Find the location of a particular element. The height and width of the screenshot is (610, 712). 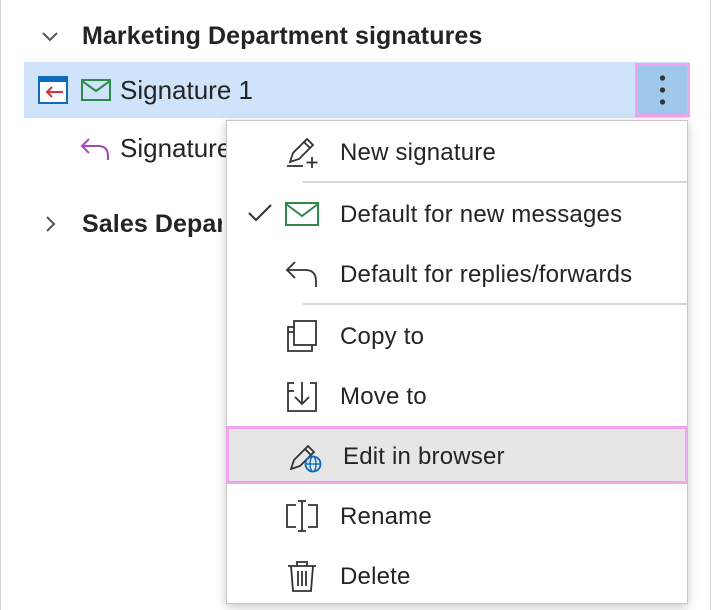

signature-row-selected: Signature 1 is located at coordinates (357, 90).